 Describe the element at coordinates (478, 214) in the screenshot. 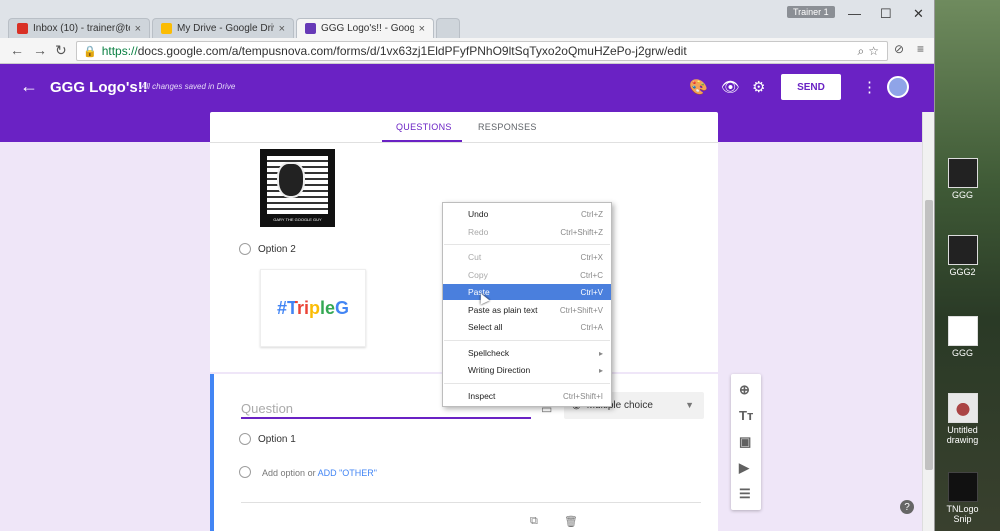

I see `menu-item-label: Undo` at that location.